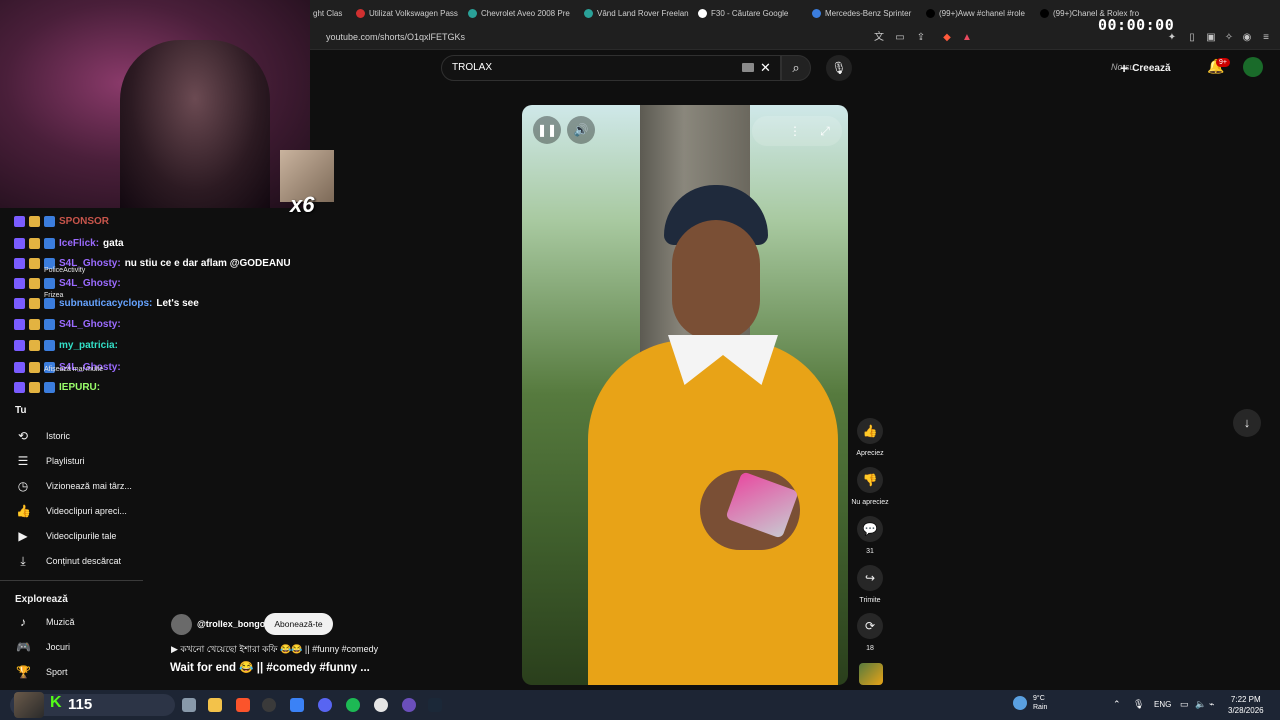 The height and width of the screenshot is (720, 1280). What do you see at coordinates (43, 436) in the screenshot?
I see `sidebar-item: ⟲ Istoric` at bounding box center [43, 436].